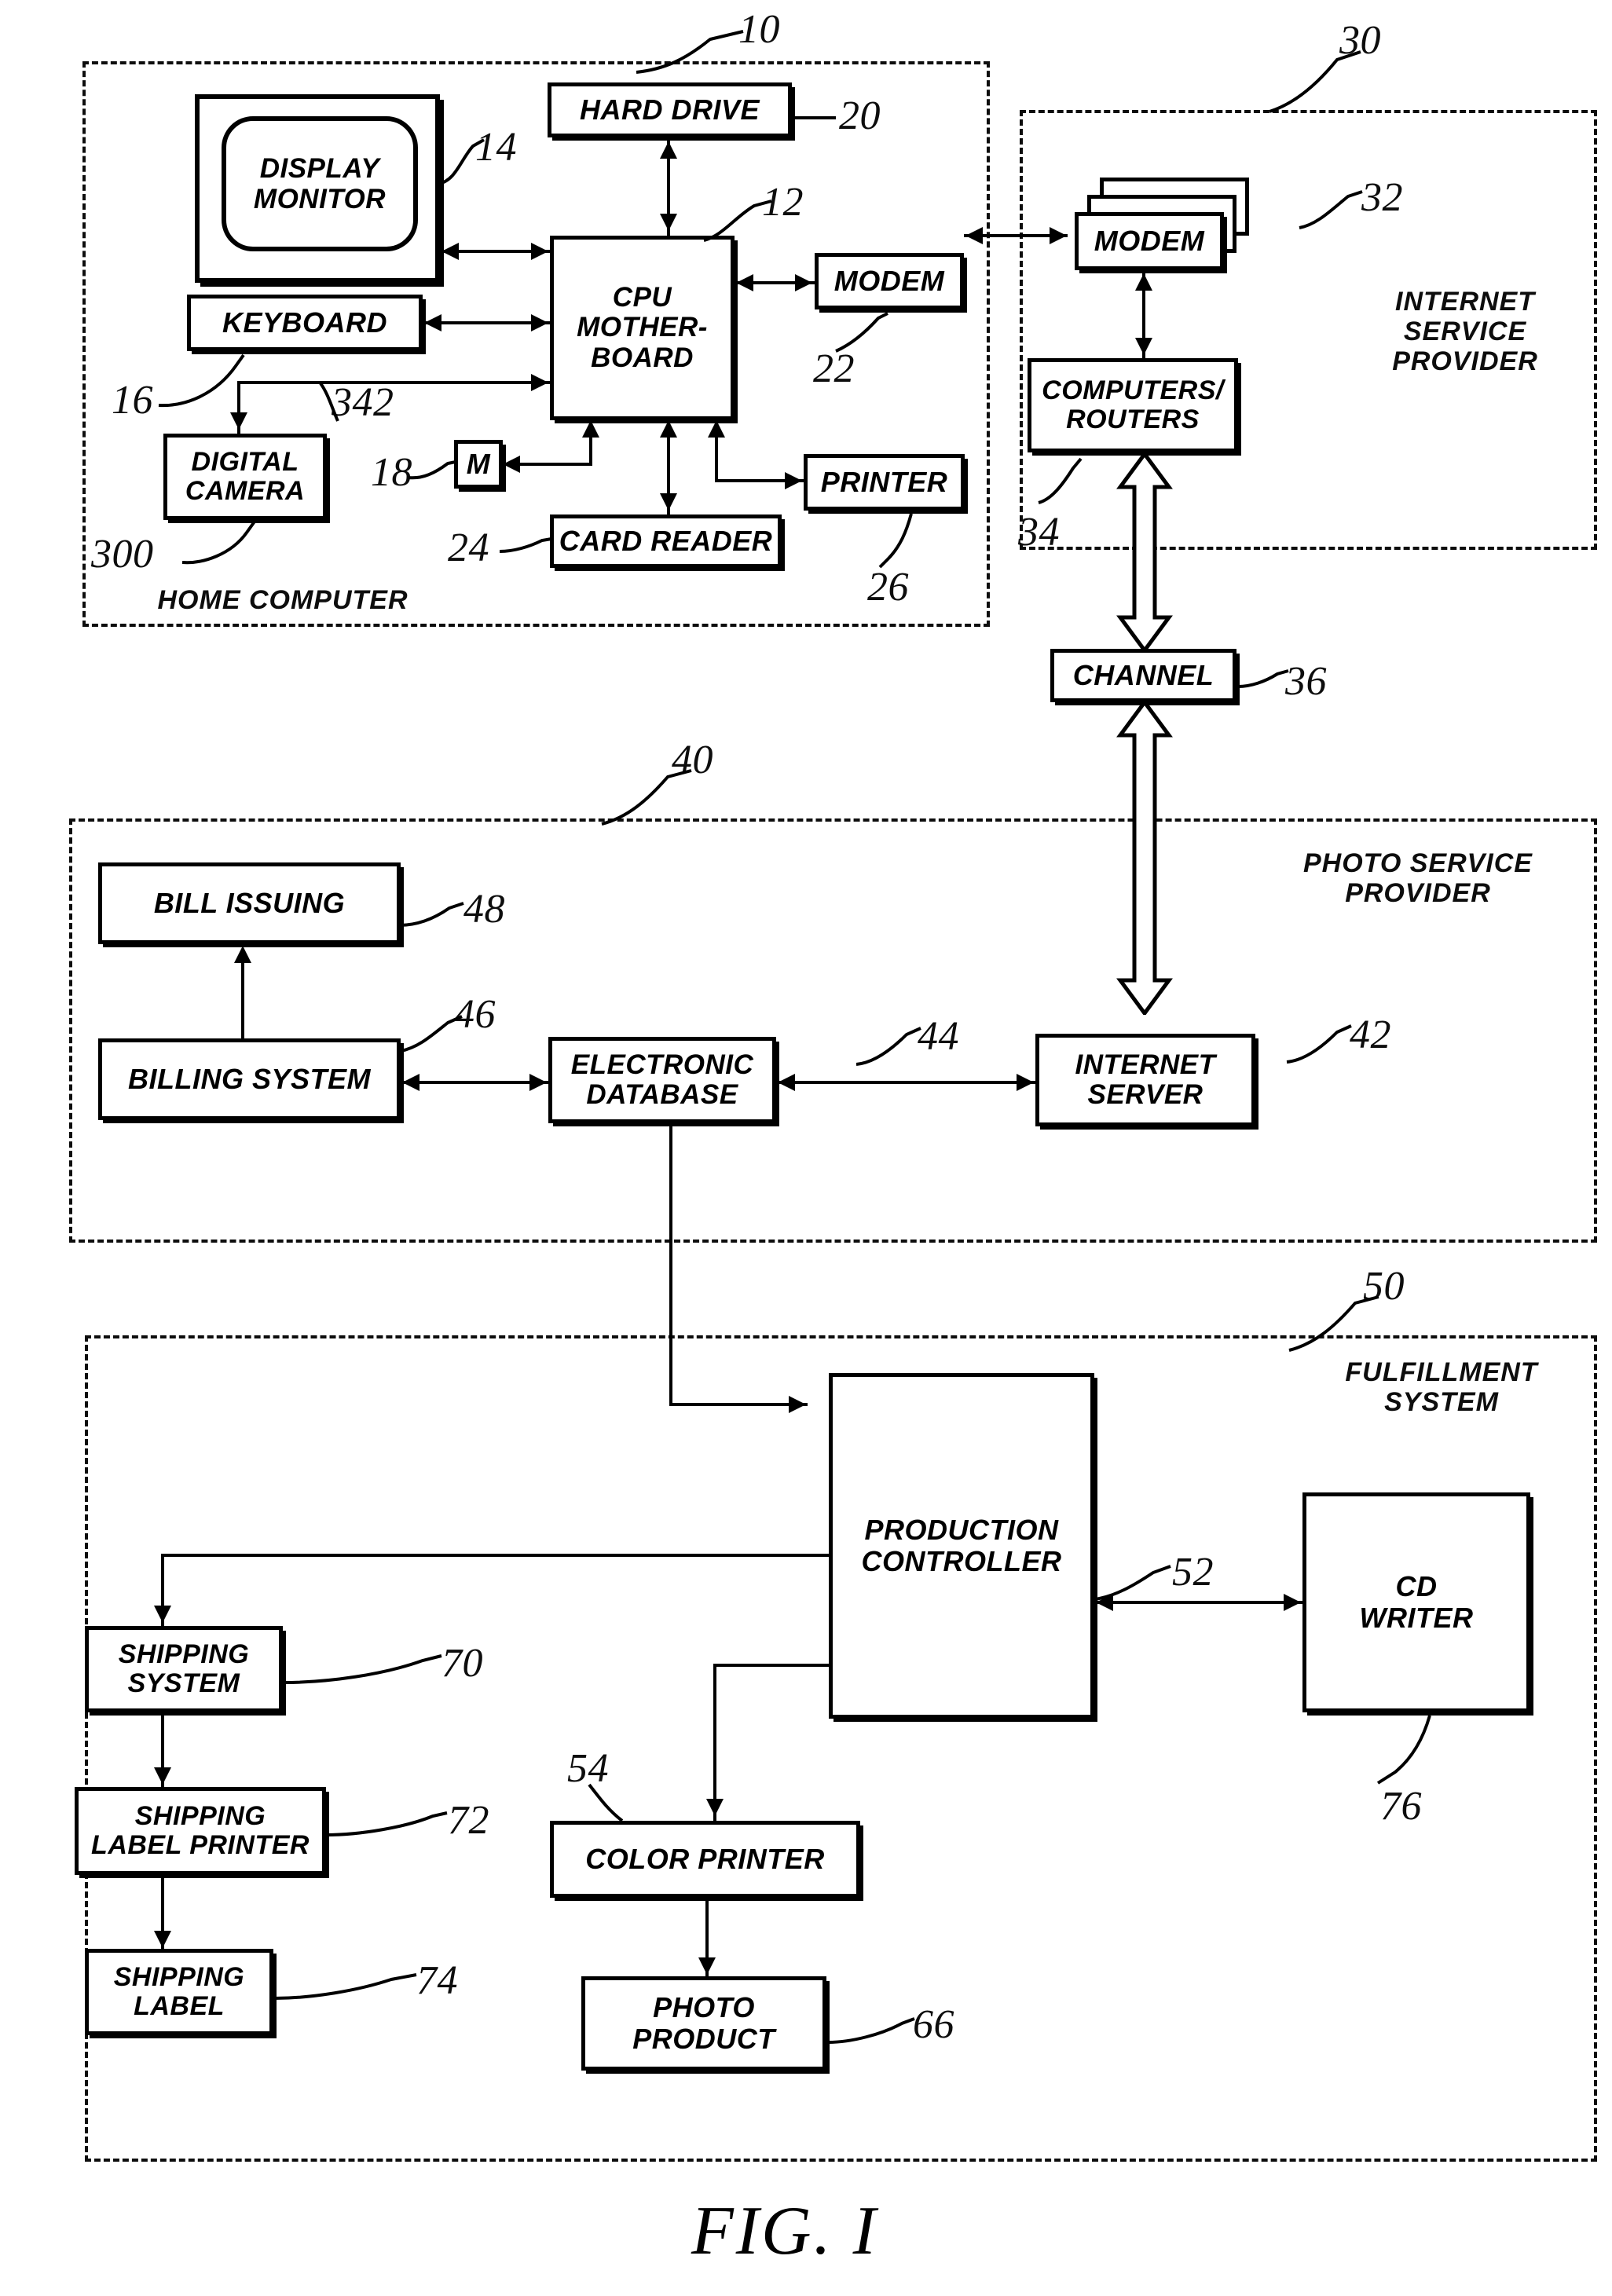 This screenshot has width=1612, height=2296. Describe the element at coordinates (162, 1615) in the screenshot. I see `arrow-shipping-in` at that location.